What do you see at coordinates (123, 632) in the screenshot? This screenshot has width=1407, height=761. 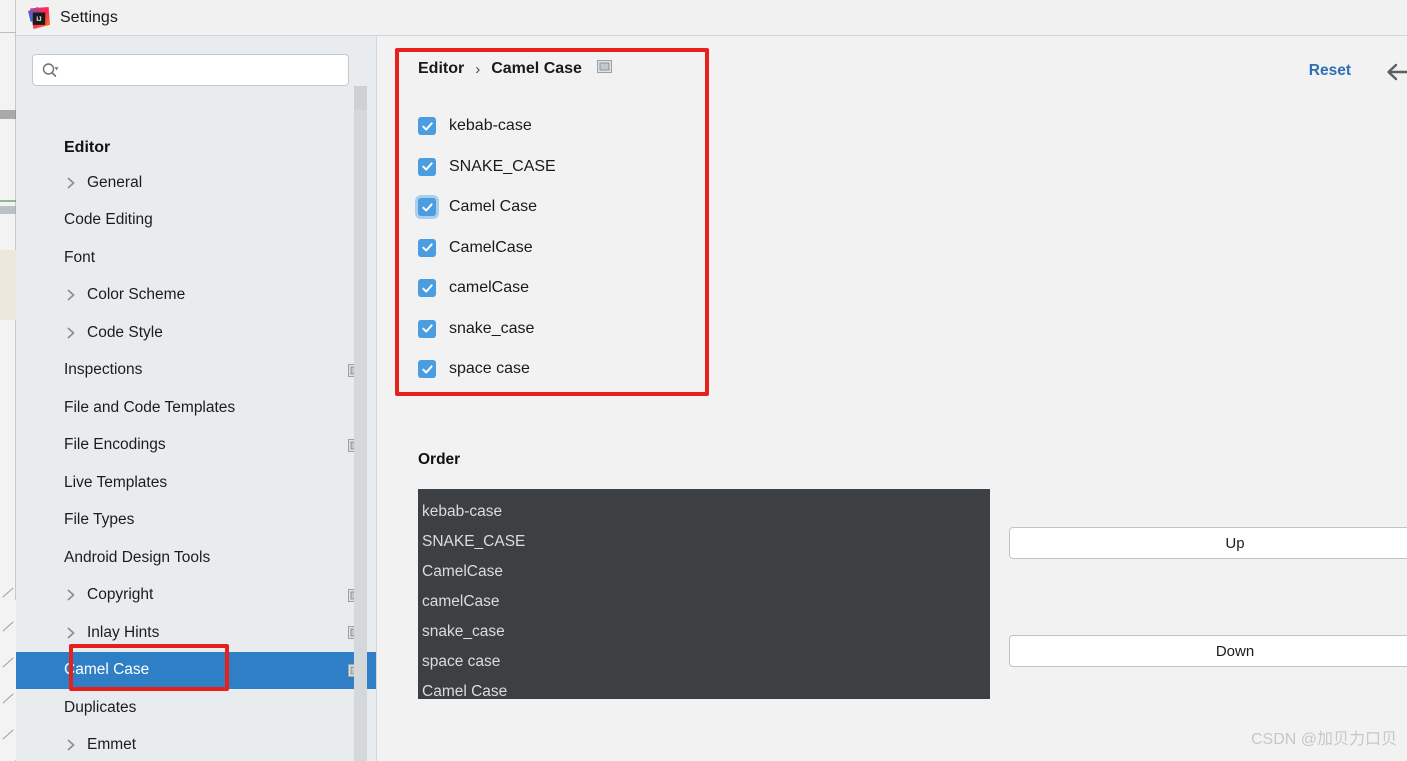 I see `sidebar-item-label: Inlay Hints` at bounding box center [123, 632].